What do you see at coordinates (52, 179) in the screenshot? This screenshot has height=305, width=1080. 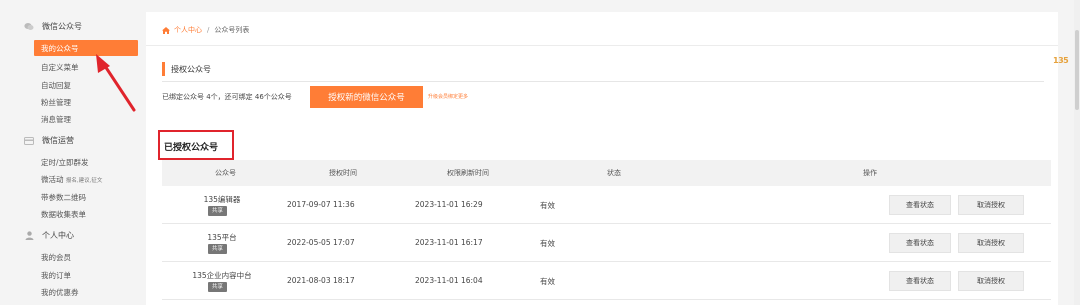 I see `sidebar-item-label: 微活动` at bounding box center [52, 179].